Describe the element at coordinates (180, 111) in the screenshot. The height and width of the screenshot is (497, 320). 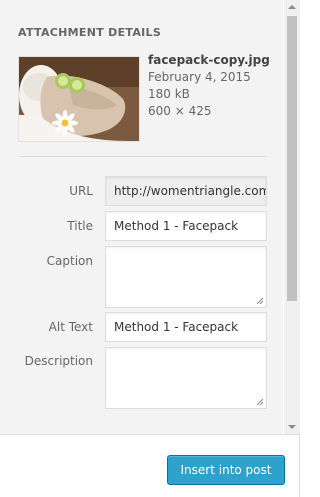
I see `attachment-dimensions: 600 × 425` at that location.